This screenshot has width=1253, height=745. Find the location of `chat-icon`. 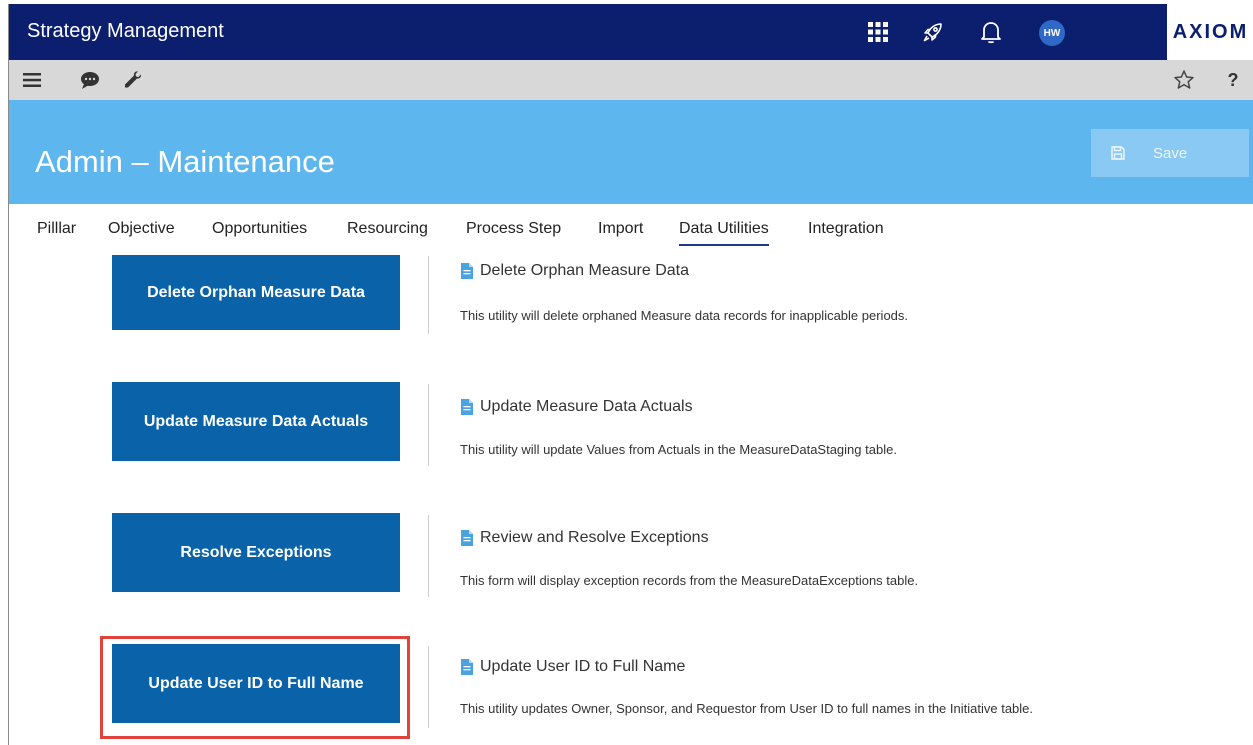

chat-icon is located at coordinates (90, 80).